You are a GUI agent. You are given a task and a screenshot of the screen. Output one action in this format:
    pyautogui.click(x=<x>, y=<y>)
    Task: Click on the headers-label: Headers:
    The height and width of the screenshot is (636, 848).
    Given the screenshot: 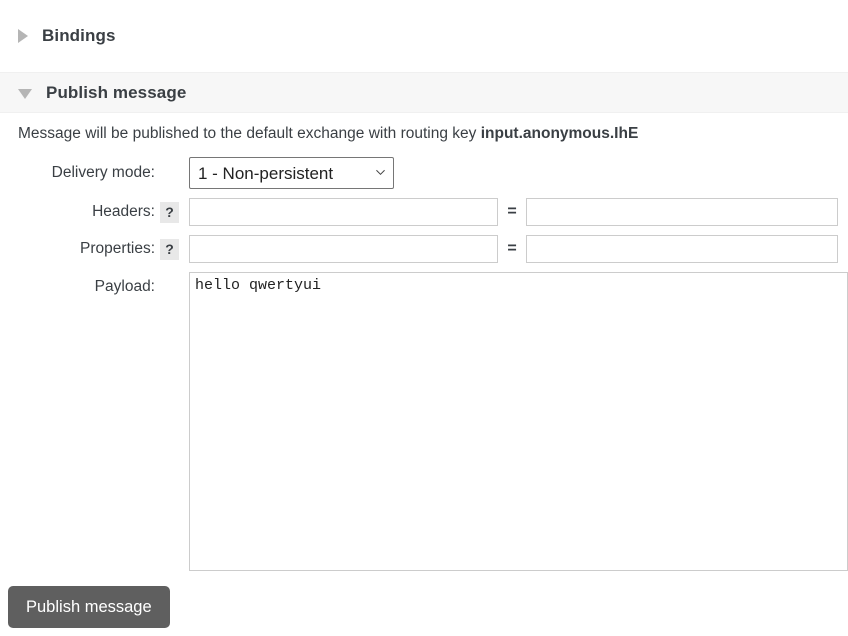 What is the action you would take?
    pyautogui.click(x=123, y=211)
    